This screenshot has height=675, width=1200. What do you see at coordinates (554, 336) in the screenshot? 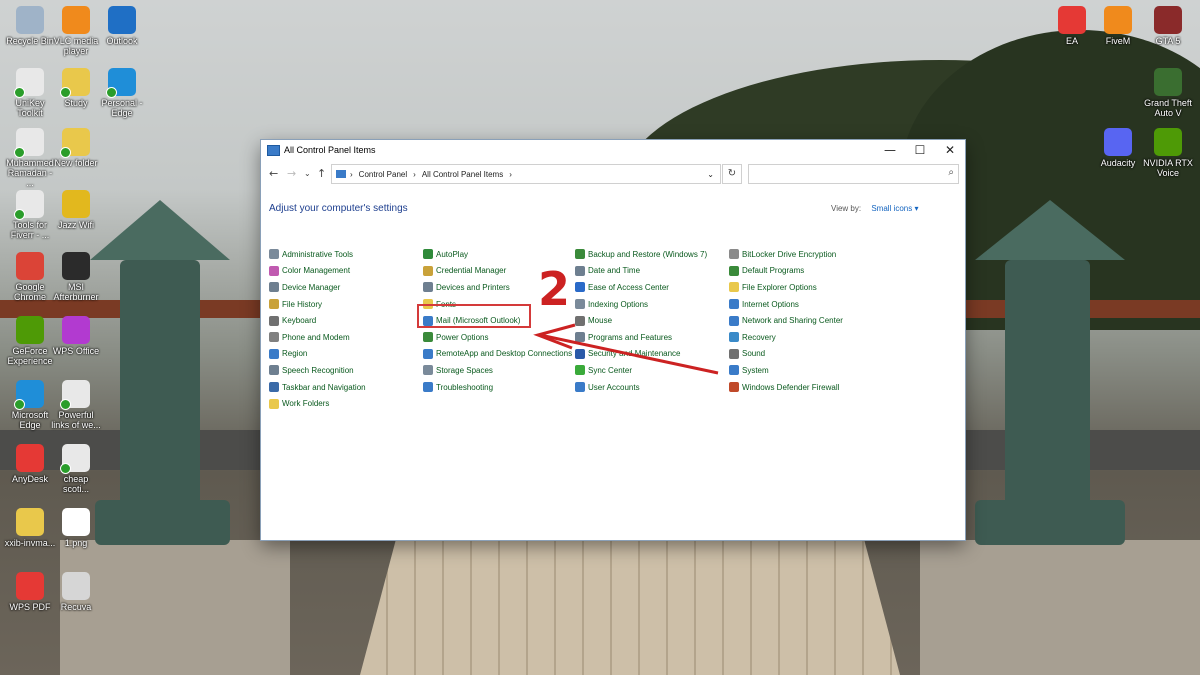
I see `annotation-arrow-head` at bounding box center [554, 336].